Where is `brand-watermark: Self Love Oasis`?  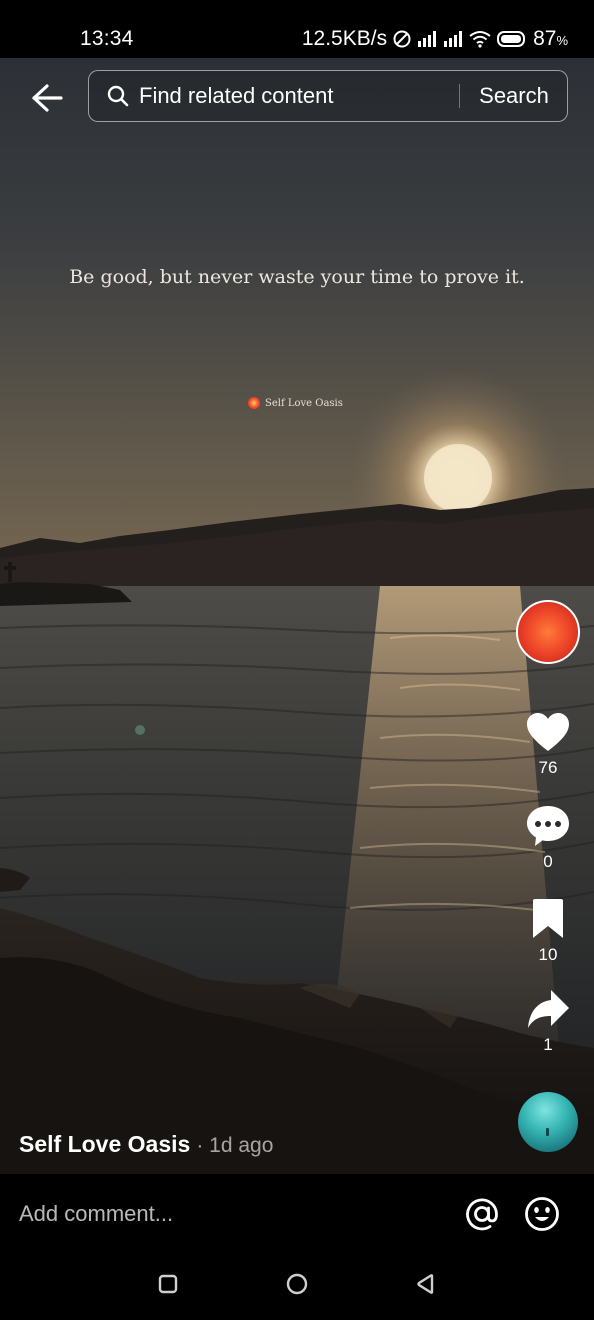 brand-watermark: Self Love Oasis is located at coordinates (295, 403).